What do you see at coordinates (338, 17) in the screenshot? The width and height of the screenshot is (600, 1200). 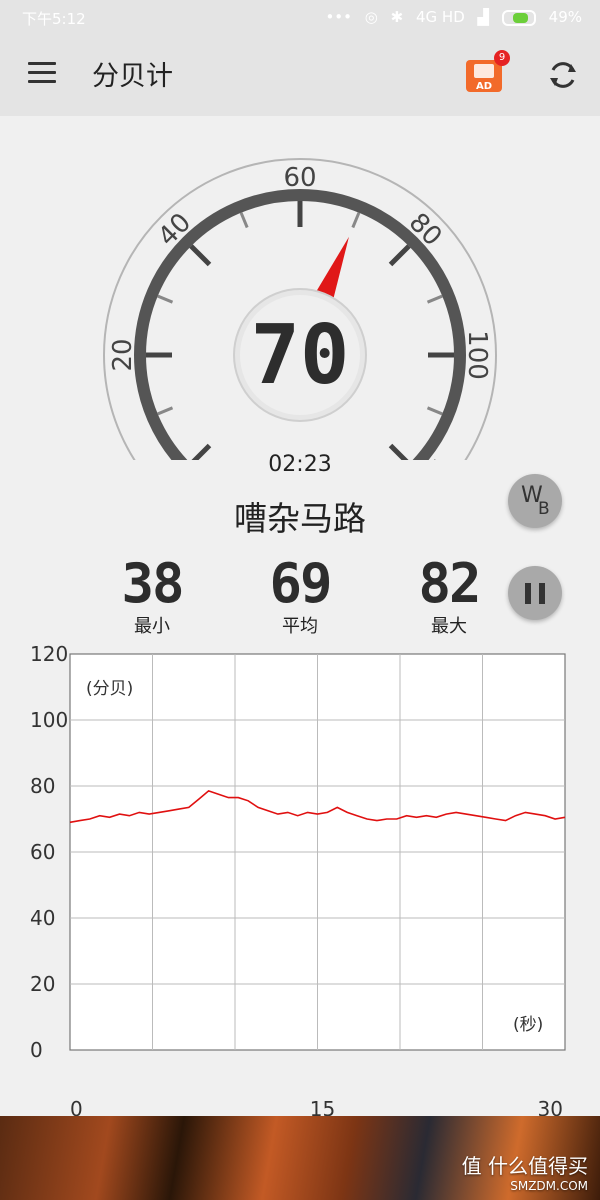 I see `dots-icon: •••` at bounding box center [338, 17].